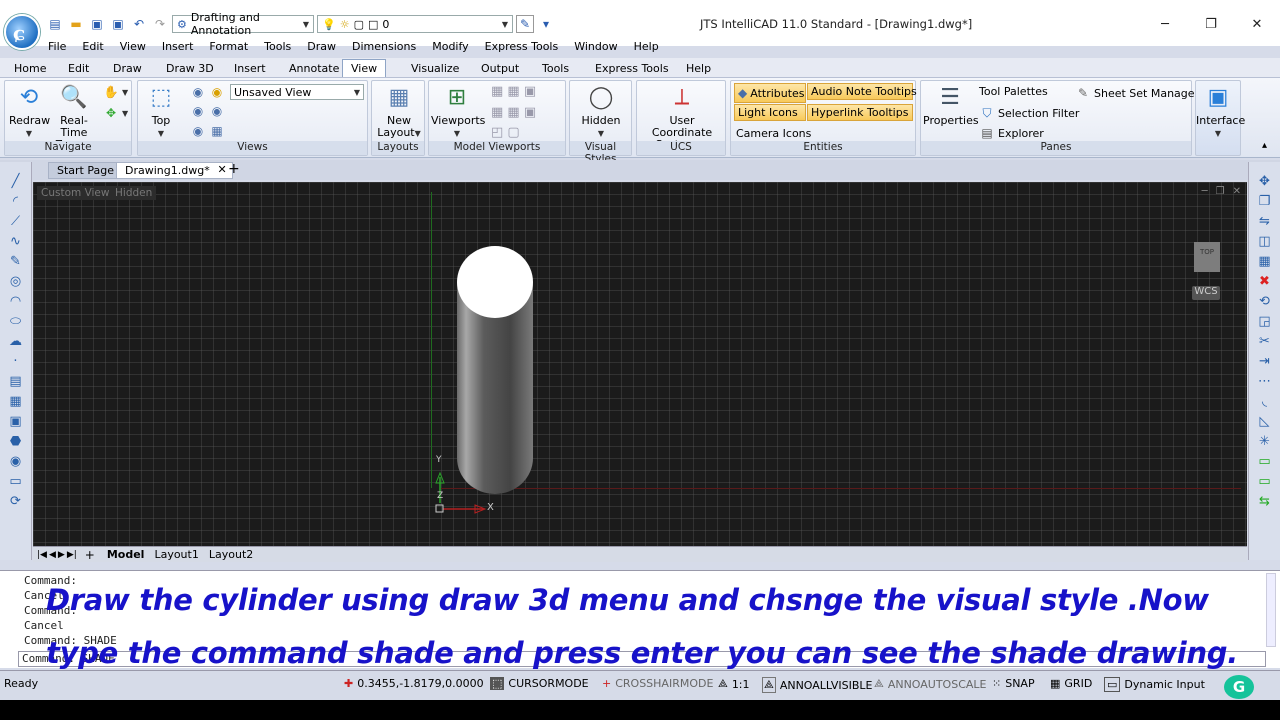 Image resolution: width=1280 pixels, height=720 pixels. I want to click on tab-layout1: Layout1, so click(176, 554).